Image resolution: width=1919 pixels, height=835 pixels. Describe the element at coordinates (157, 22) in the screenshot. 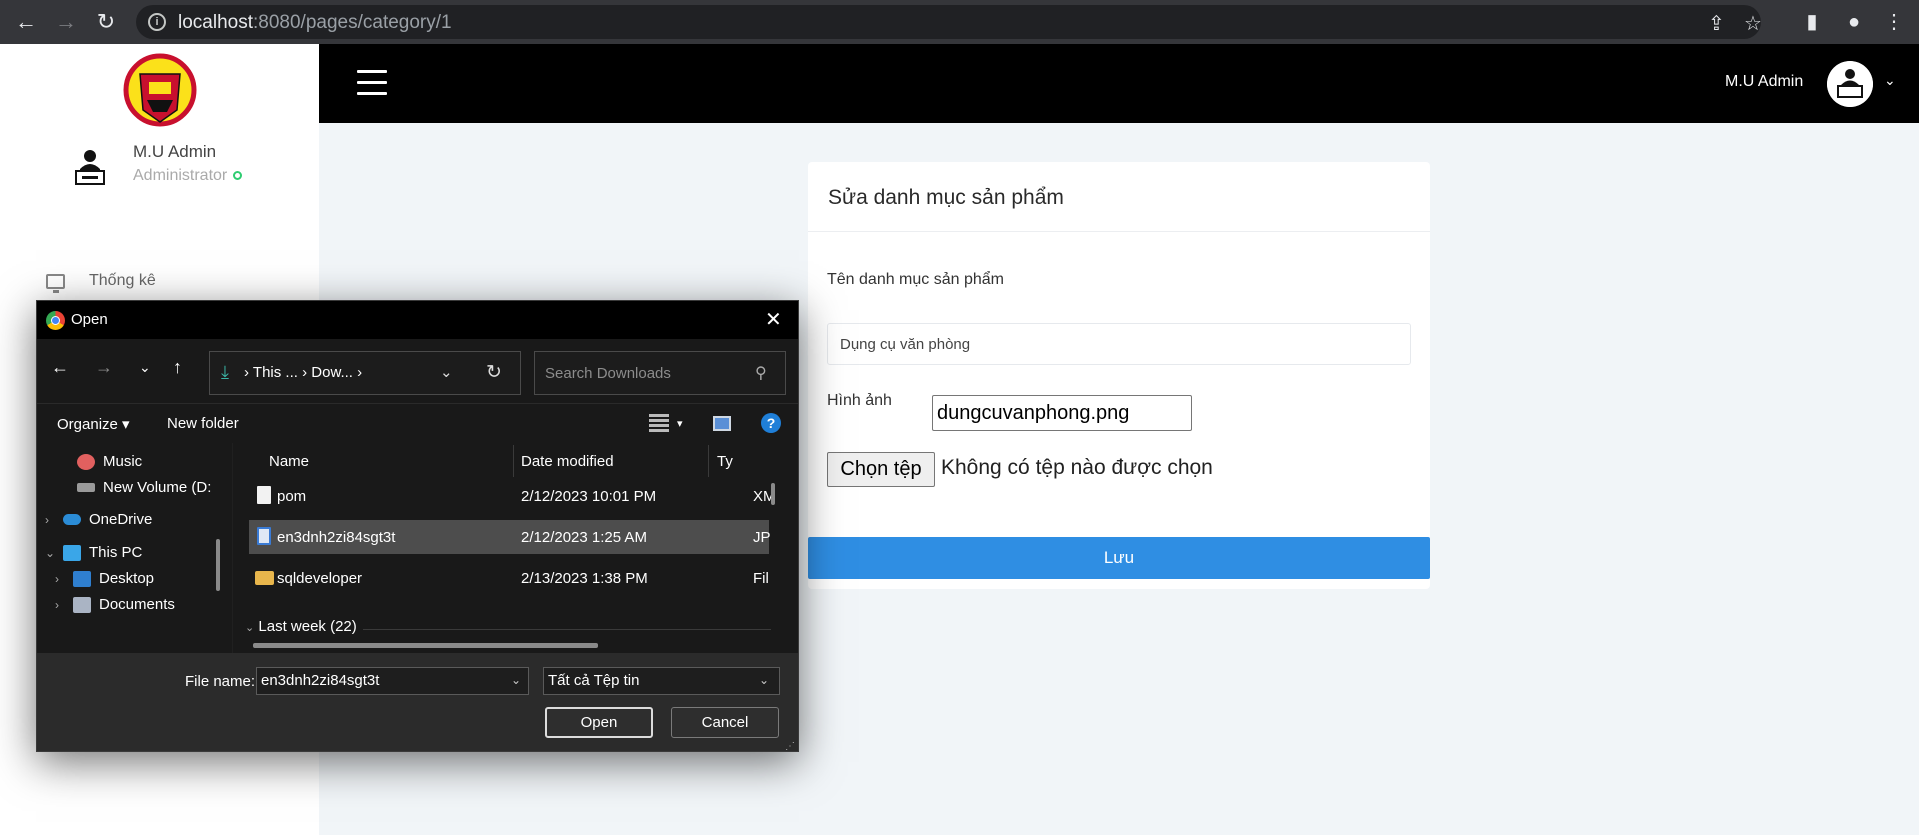

I see `site-info-icon: i` at that location.